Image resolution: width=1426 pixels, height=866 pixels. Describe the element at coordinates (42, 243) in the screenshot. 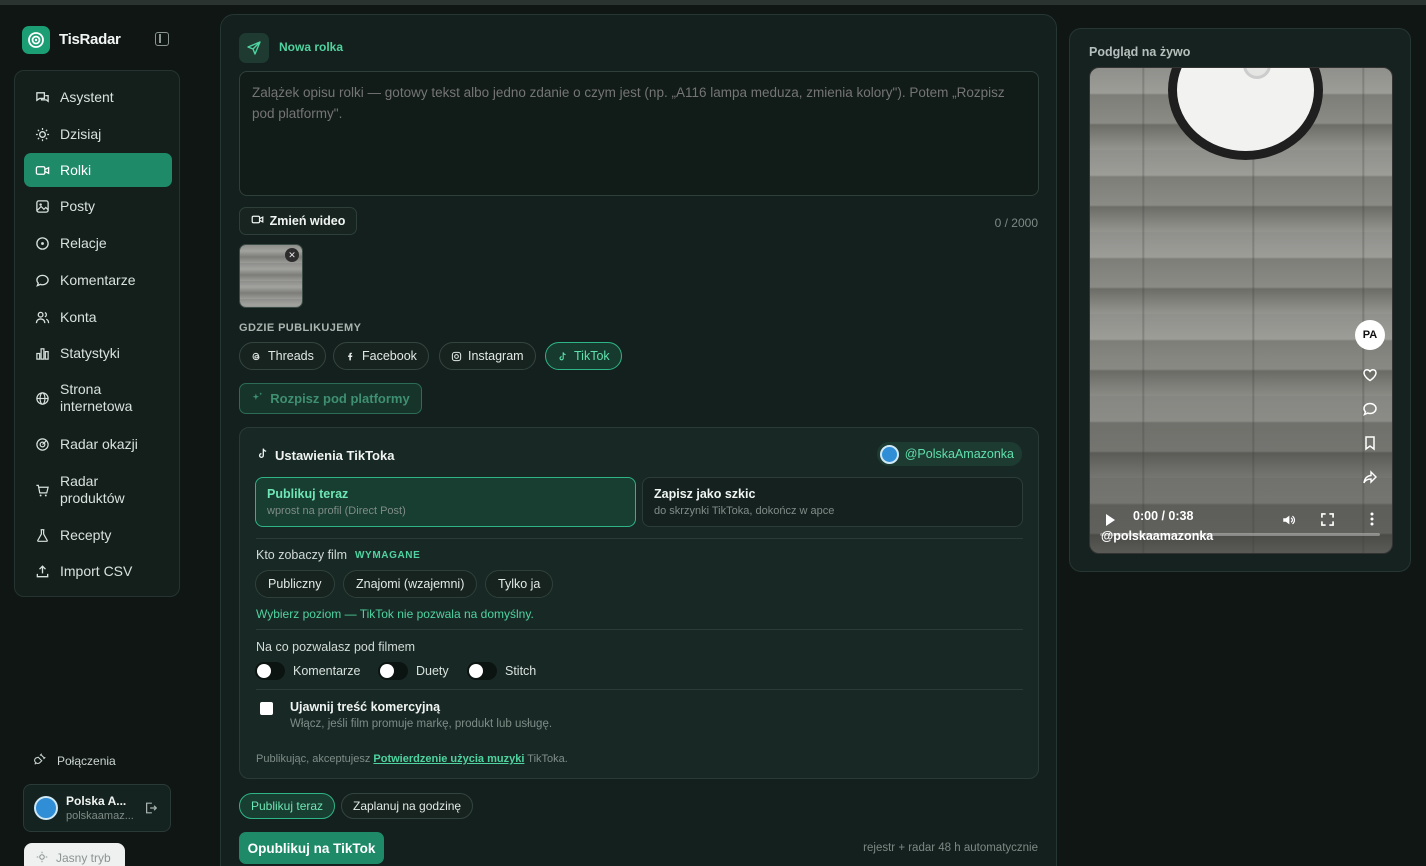

I see `circle-dot-icon` at that location.